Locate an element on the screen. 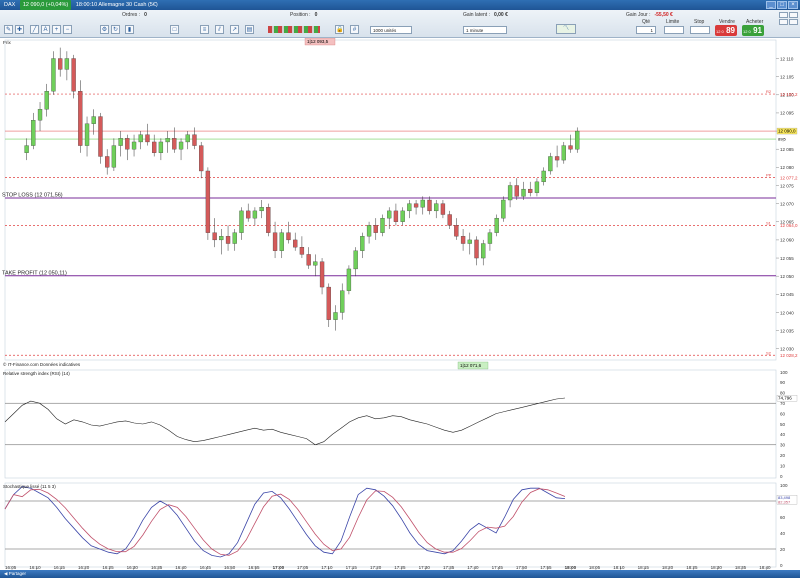 The image size is (800, 578). interval-select: 1 minute is located at coordinates (485, 30).